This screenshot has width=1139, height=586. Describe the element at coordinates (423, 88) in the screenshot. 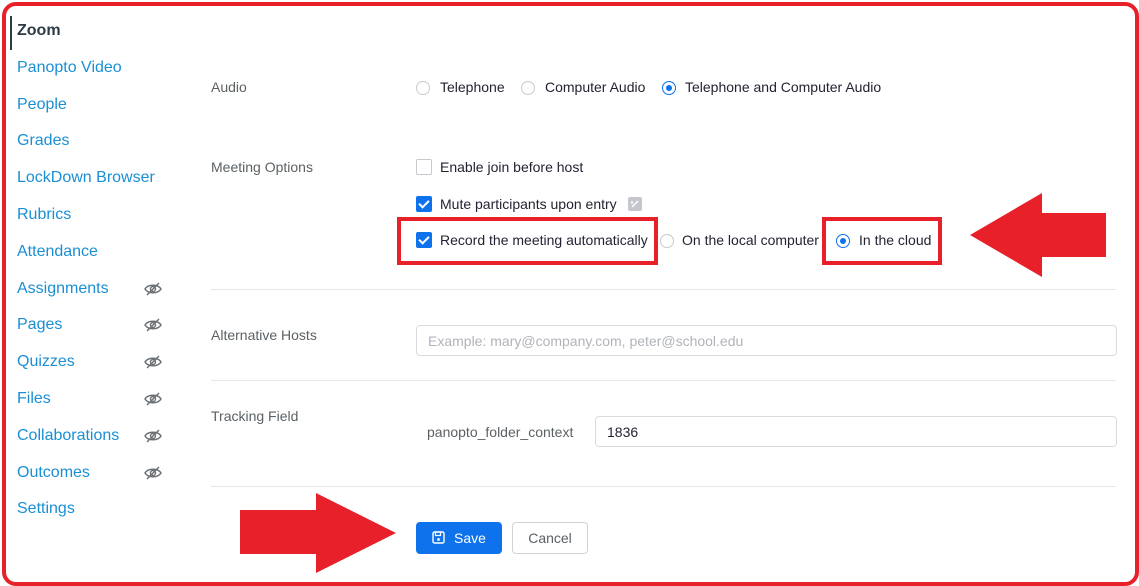

I see `audio-telephone-radio` at that location.